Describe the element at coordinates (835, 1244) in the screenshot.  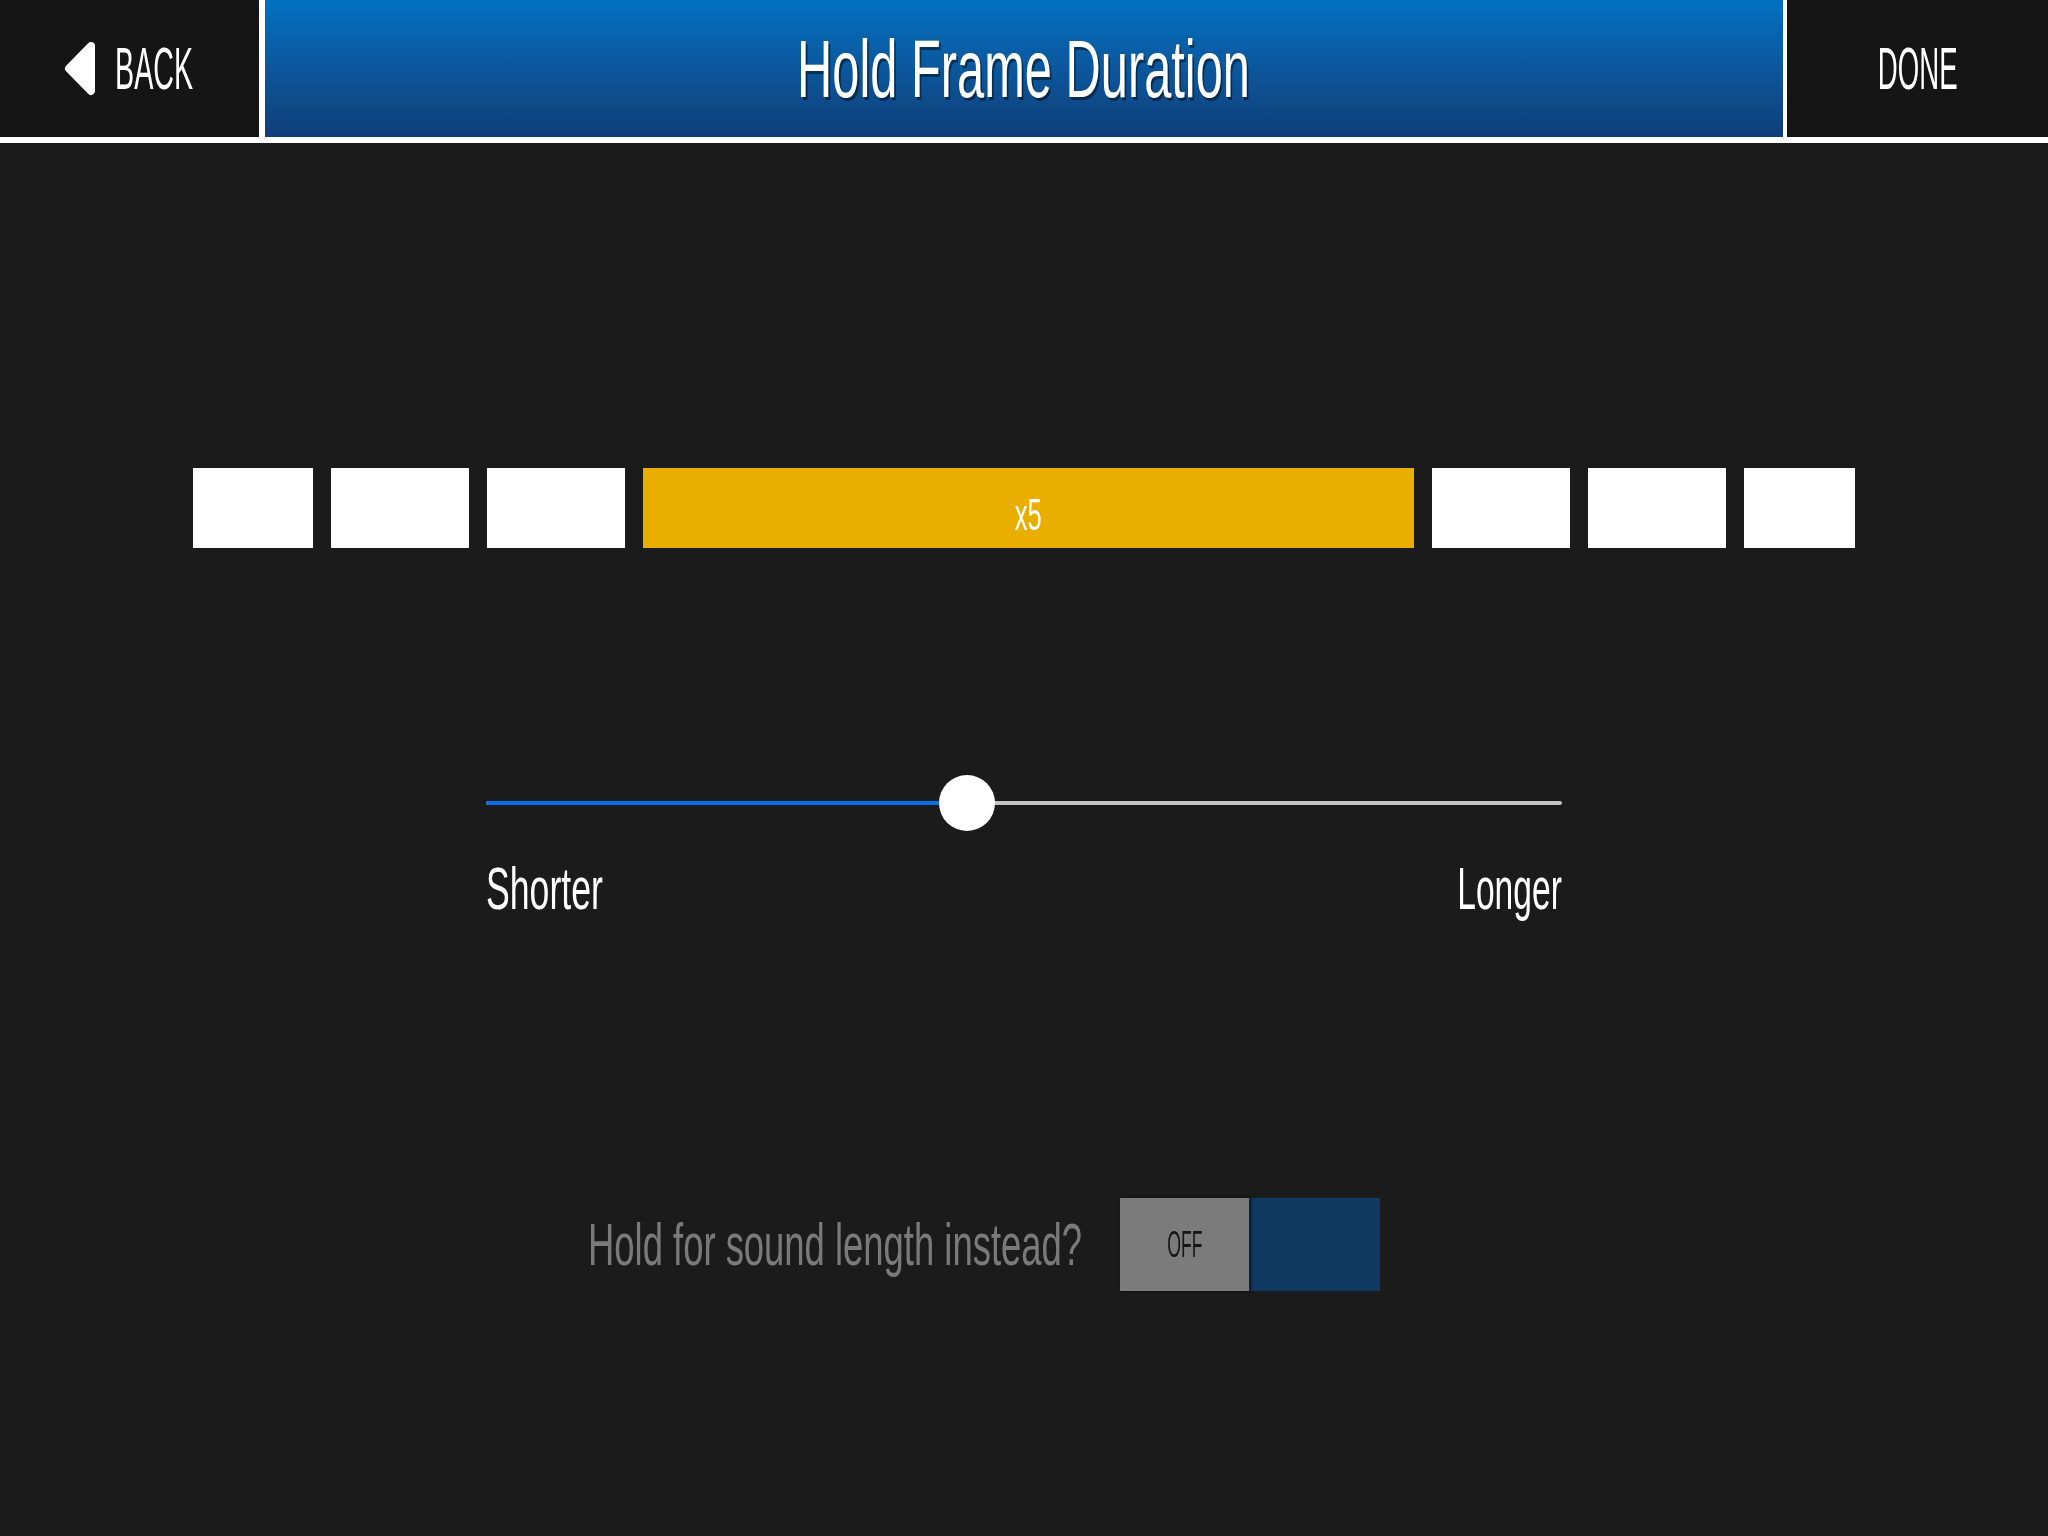
I see `toggle-label: Hold for sound length instead?` at that location.